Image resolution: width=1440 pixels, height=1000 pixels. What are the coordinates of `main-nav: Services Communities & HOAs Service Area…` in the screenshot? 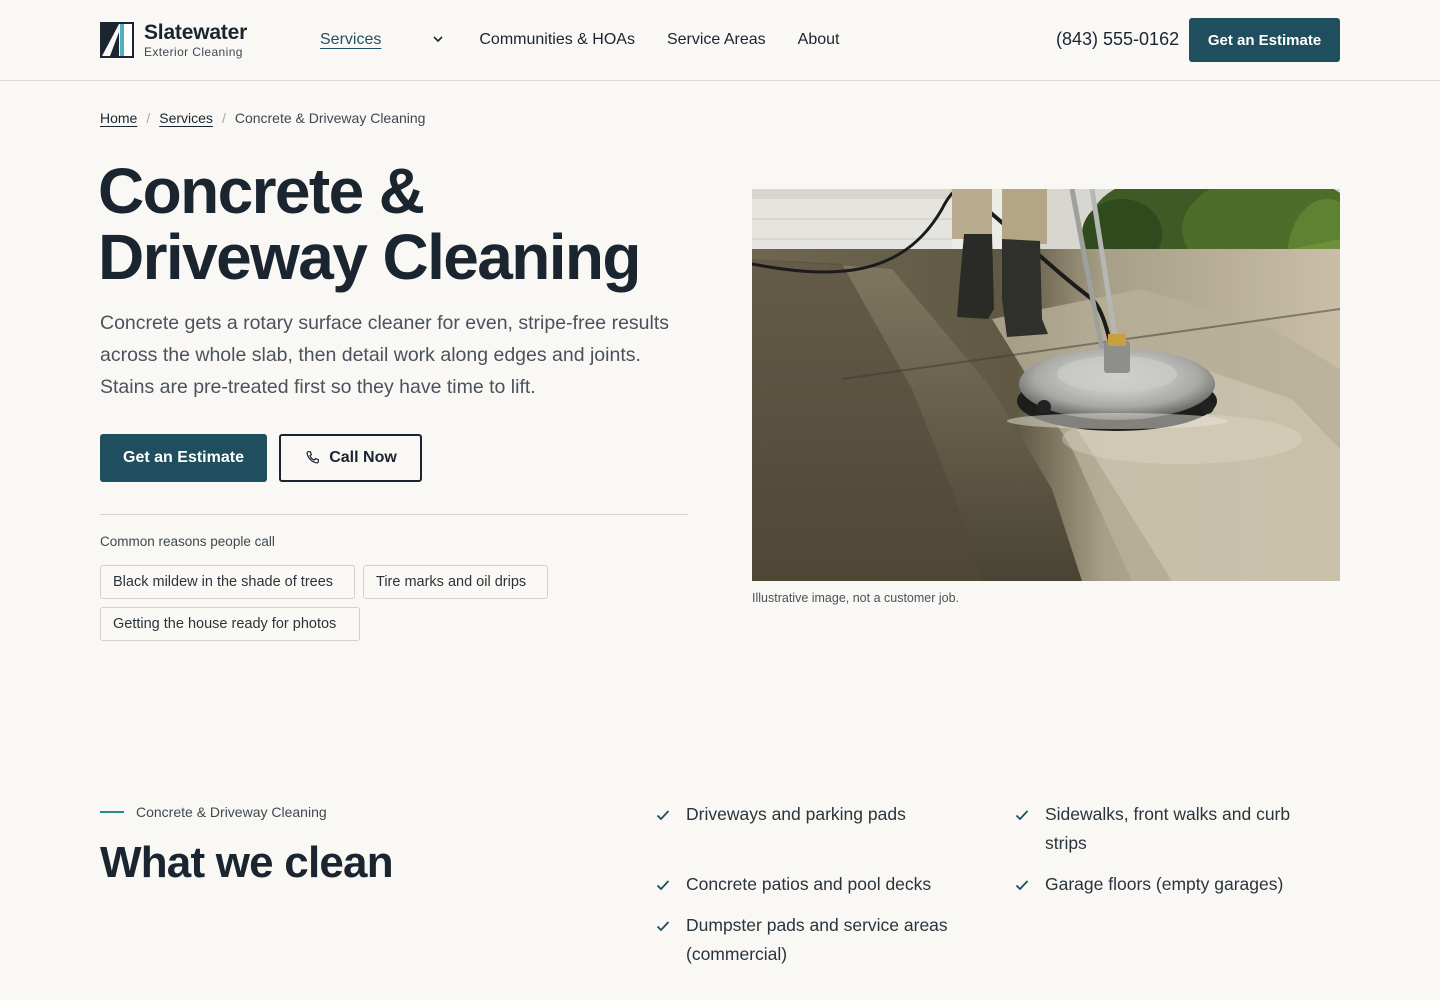 It's located at (595, 40).